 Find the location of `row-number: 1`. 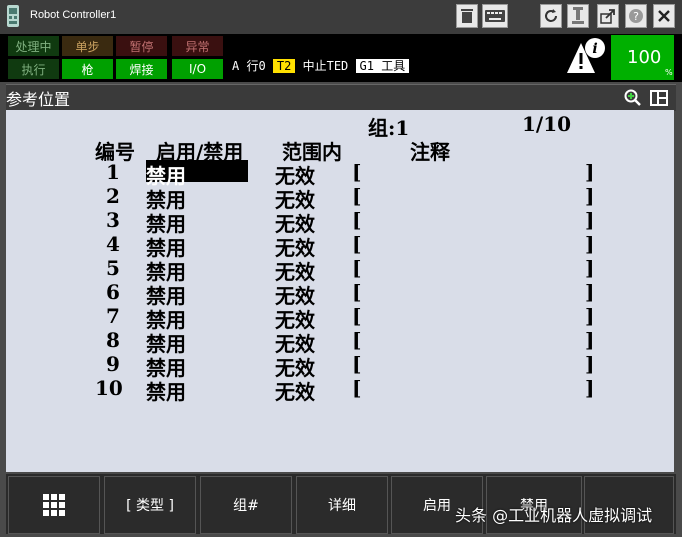

row-number: 1 is located at coordinates (113, 172).